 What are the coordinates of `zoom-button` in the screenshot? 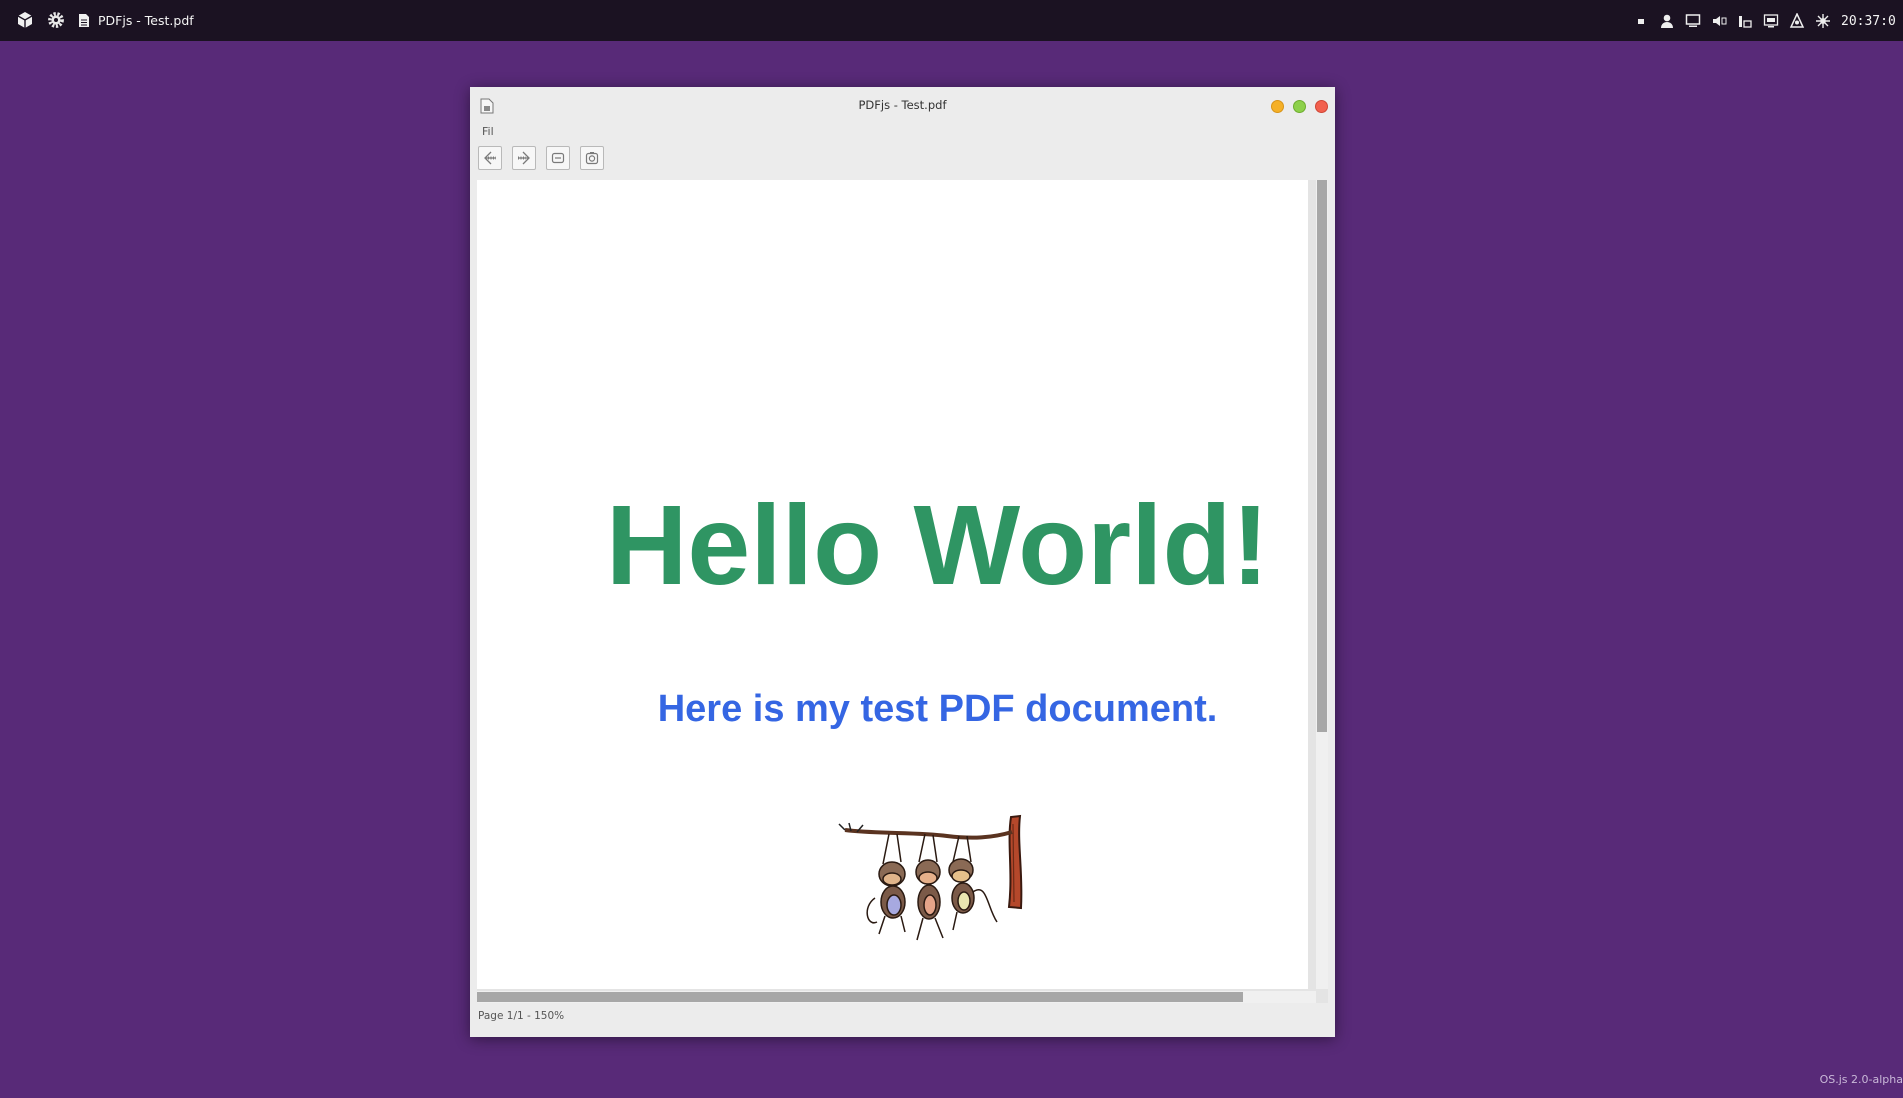 It's located at (592, 158).